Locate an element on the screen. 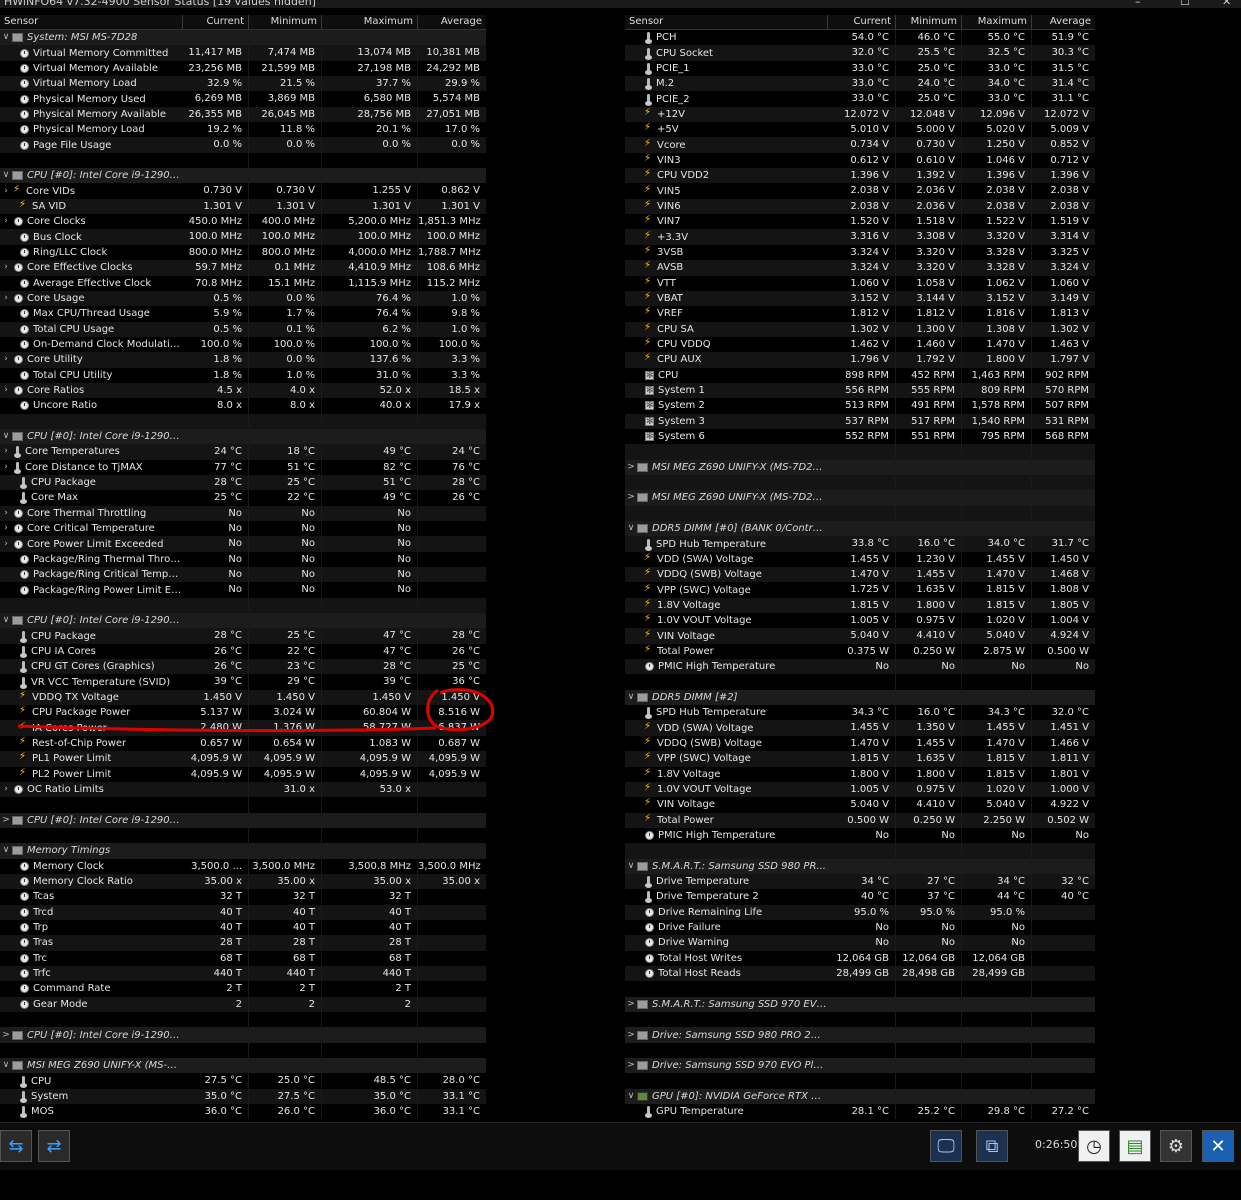 The image size is (1241, 1200). col-minimum: Minimum is located at coordinates (928, 22).